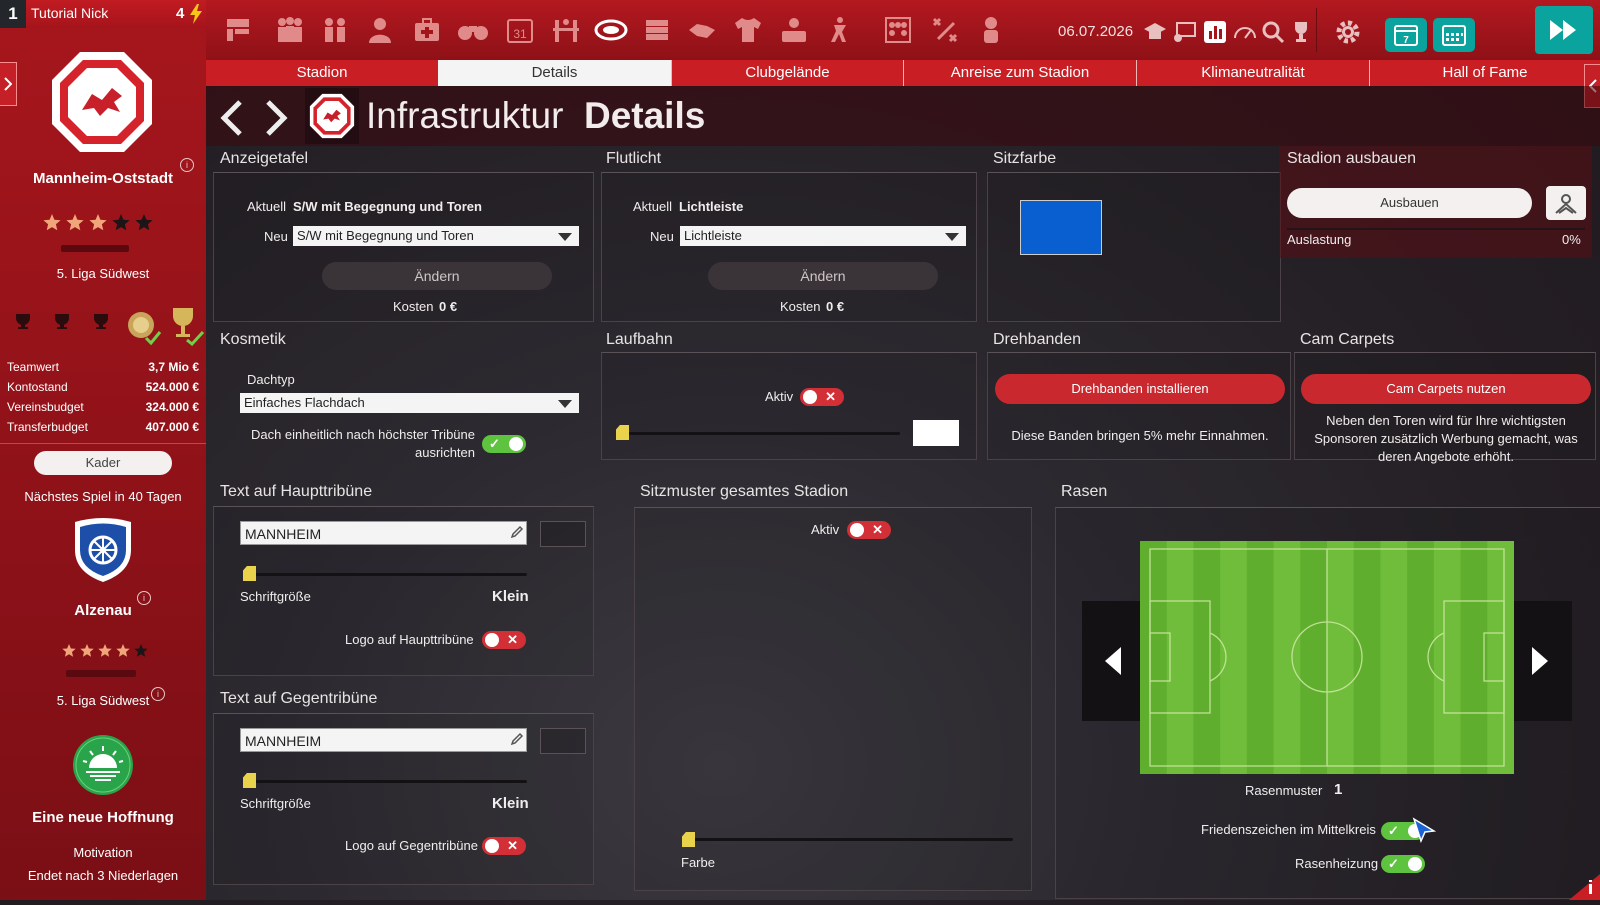 Image resolution: width=1600 pixels, height=905 pixels. I want to click on board-icon, so click(794, 30).